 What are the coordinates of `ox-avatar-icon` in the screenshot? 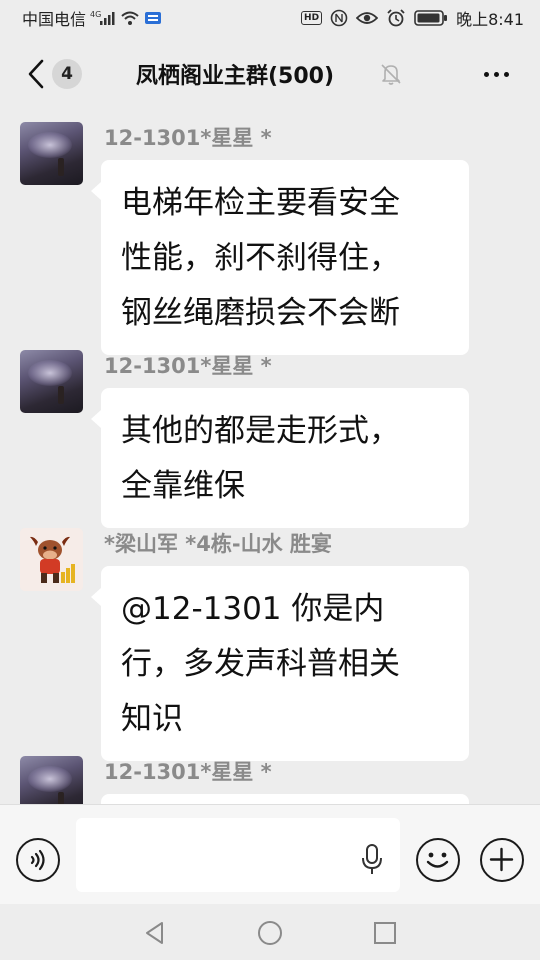 It's located at (51, 559).